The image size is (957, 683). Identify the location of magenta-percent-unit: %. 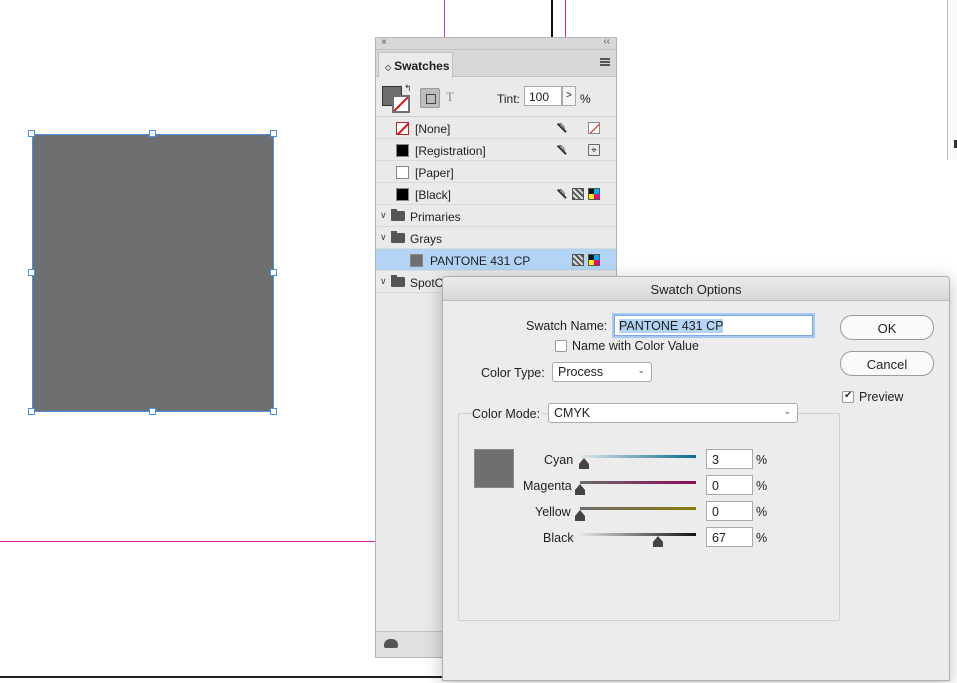
(762, 486).